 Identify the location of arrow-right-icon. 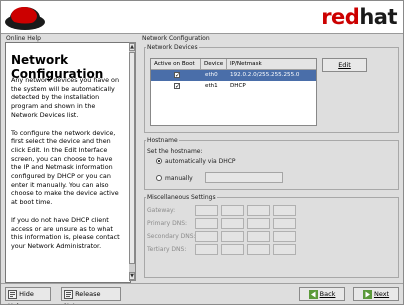
(367, 294).